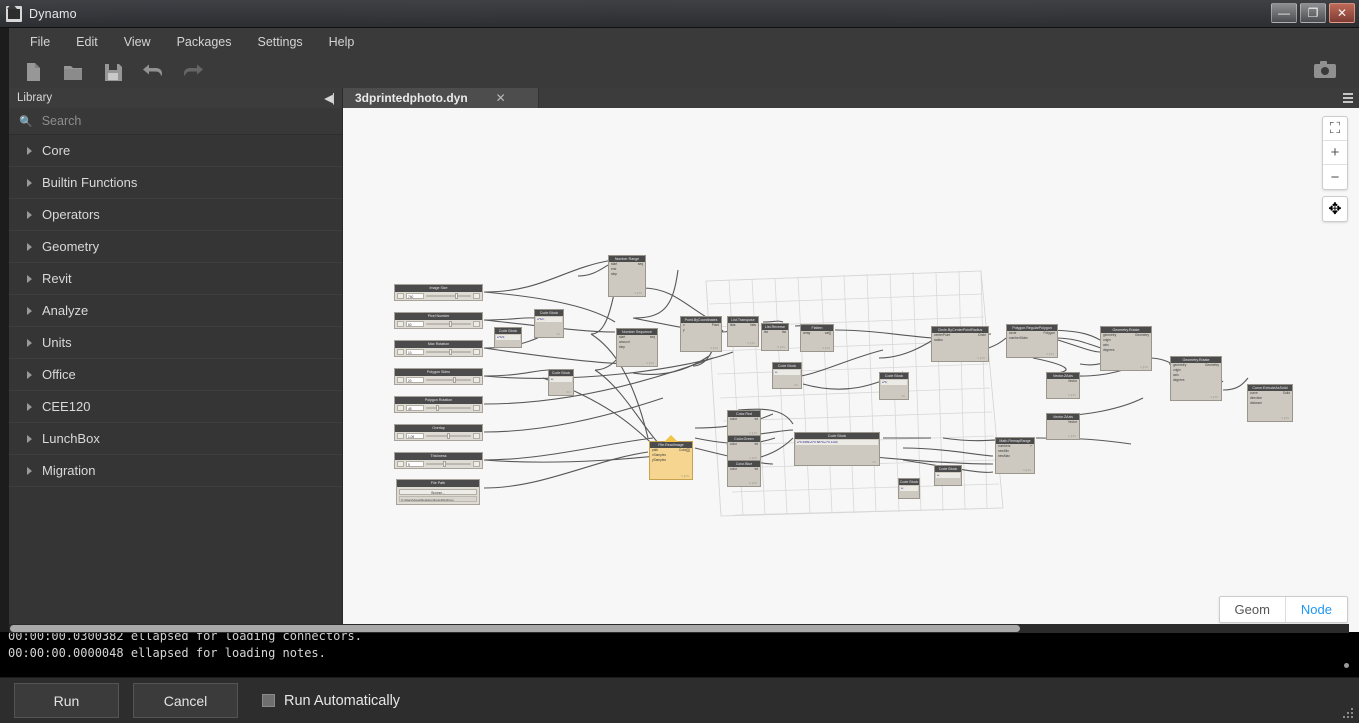 The image size is (1359, 723). Describe the element at coordinates (438, 320) in the screenshot. I see `node-pixel-number: Pixel Number 60` at that location.